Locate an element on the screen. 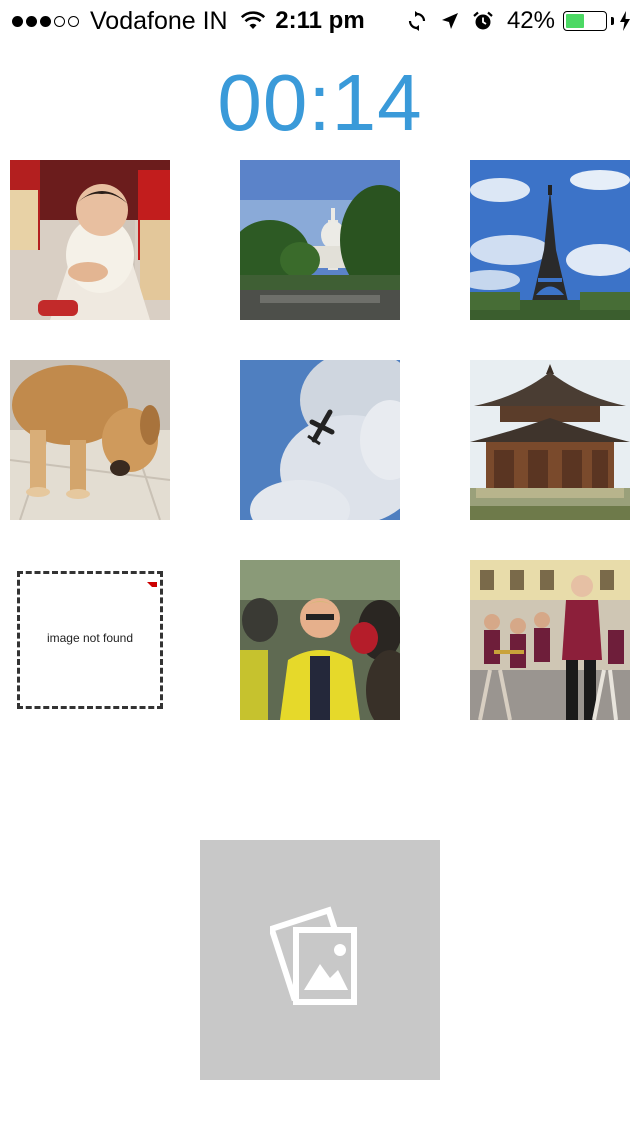  image-placeholder-icon is located at coordinates (313, 955).